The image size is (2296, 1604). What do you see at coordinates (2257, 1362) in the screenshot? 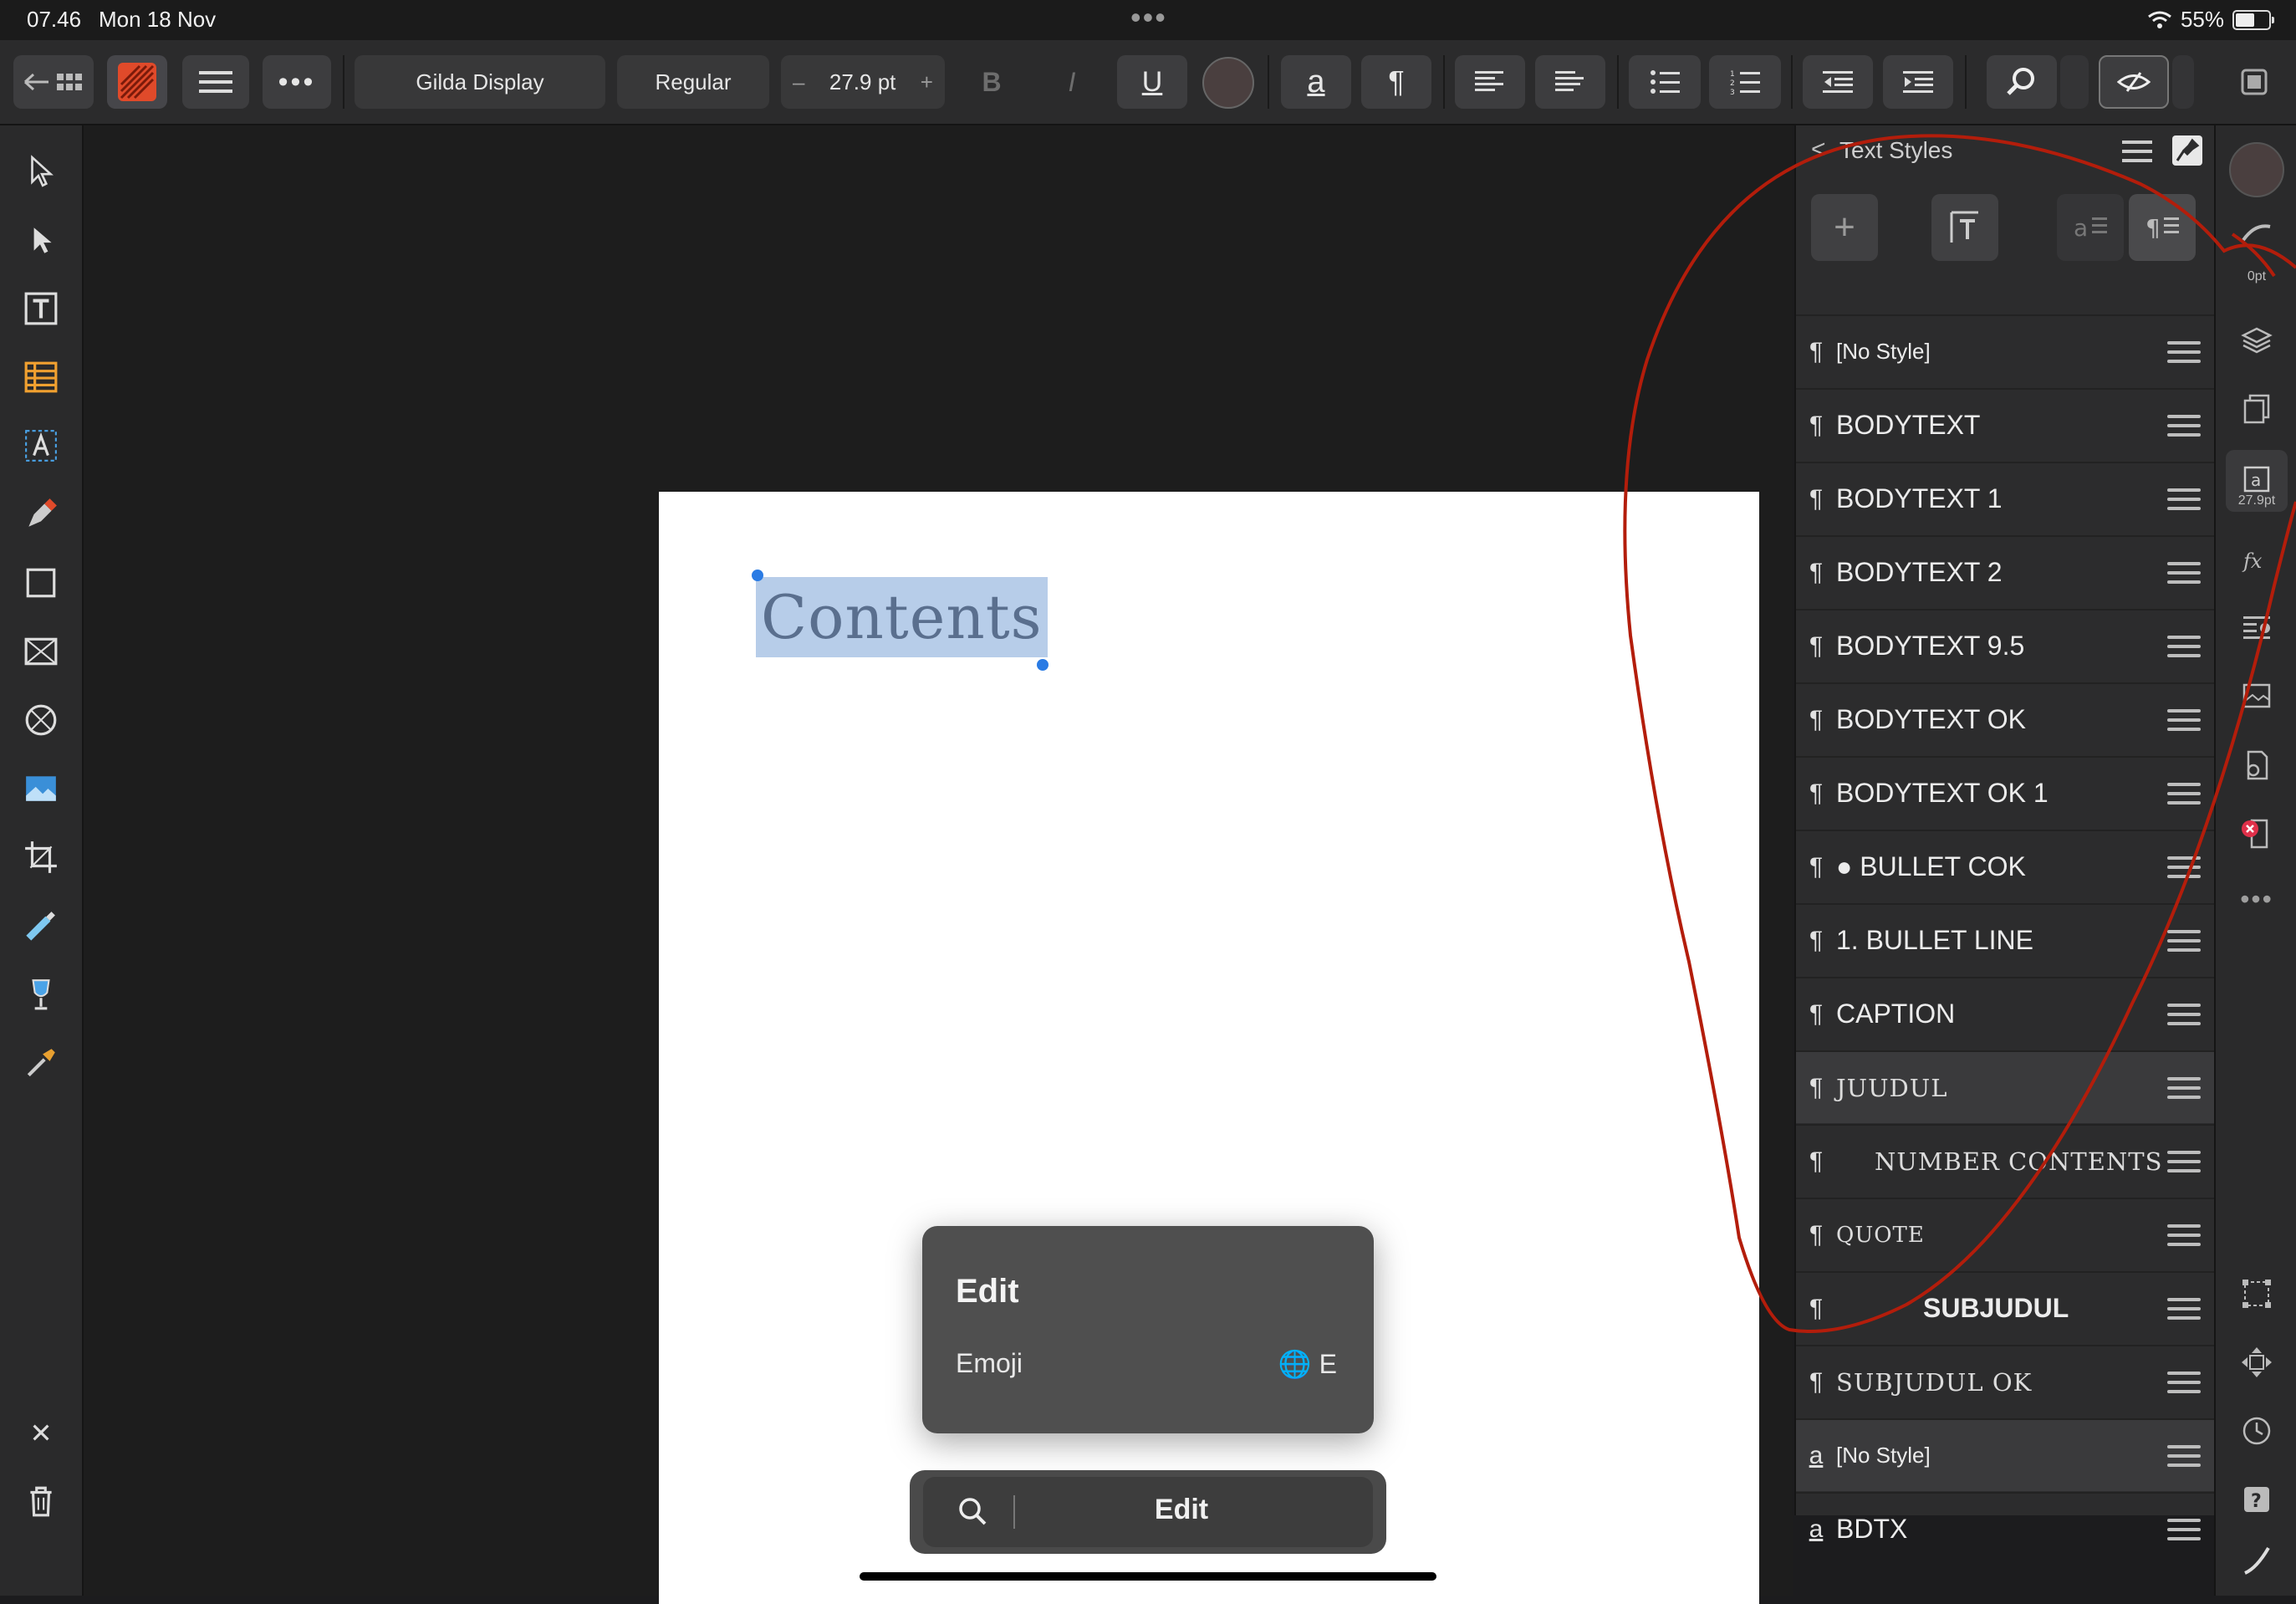
I see `navigator-button` at bounding box center [2257, 1362].